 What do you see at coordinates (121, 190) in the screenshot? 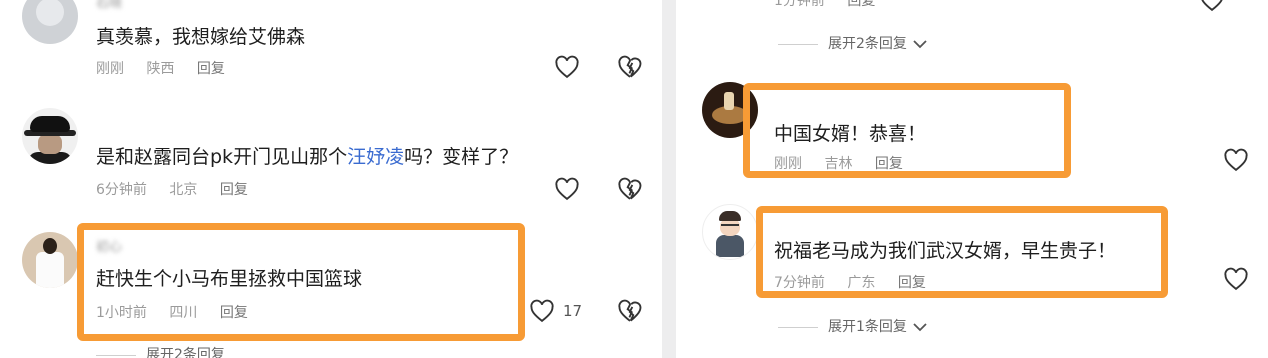
I see `comment-time: 6分钟前` at bounding box center [121, 190].